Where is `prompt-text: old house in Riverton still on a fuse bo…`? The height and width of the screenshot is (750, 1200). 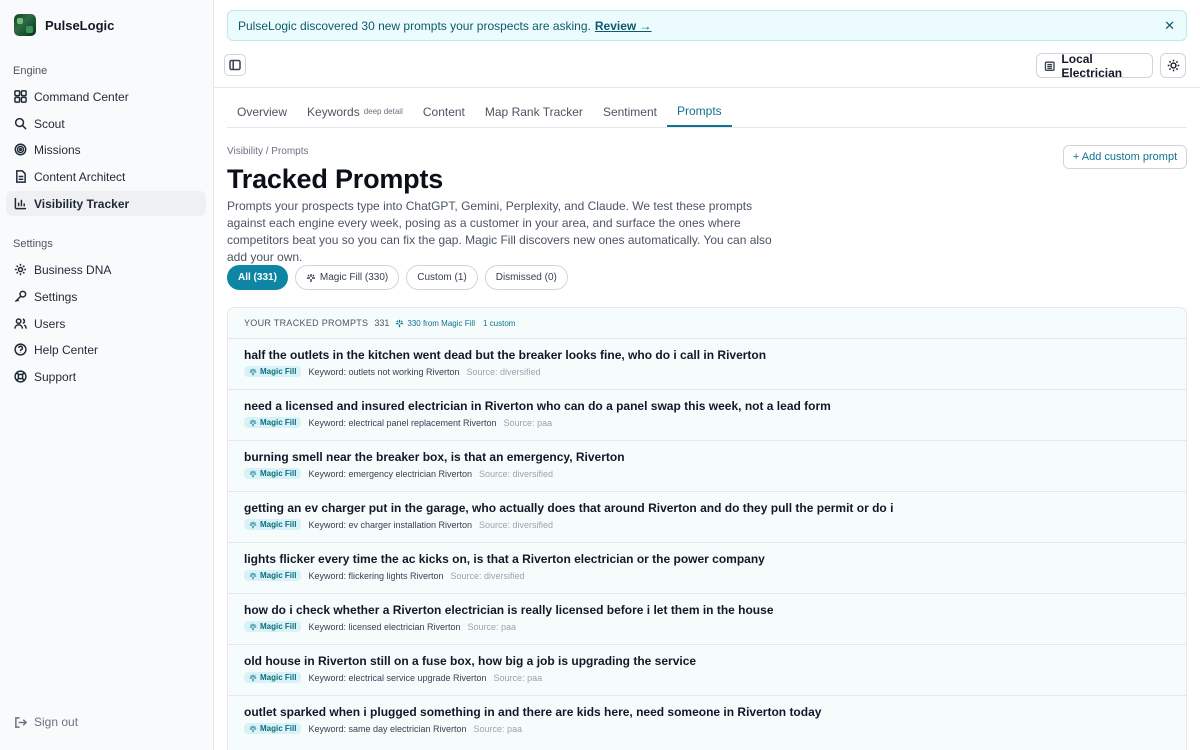 prompt-text: old house in Riverton still on a fuse bo… is located at coordinates (470, 661).